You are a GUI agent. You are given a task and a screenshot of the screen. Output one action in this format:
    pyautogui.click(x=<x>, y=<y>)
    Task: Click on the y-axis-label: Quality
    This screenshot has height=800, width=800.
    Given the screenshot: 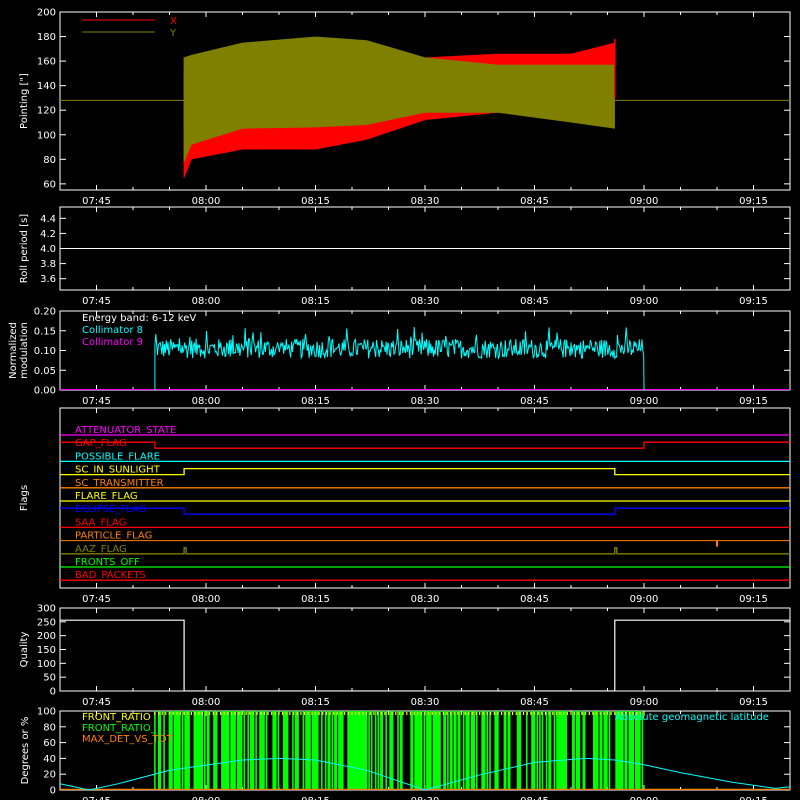 What is the action you would take?
    pyautogui.click(x=24, y=650)
    